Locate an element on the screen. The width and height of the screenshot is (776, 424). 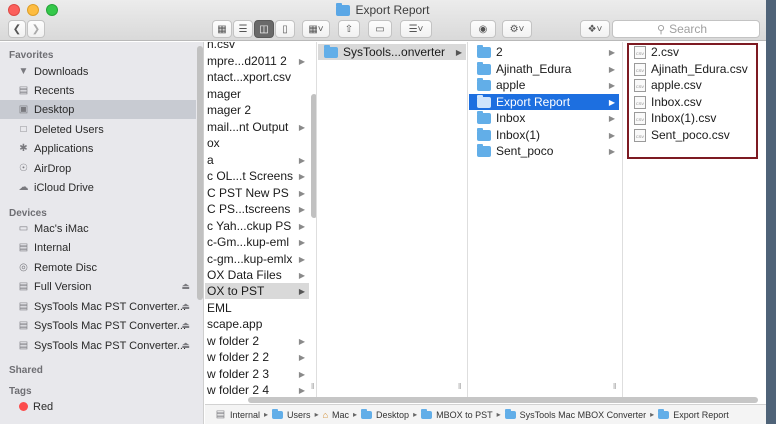
search-icon: ⚲ is located at coordinates (661, 29).